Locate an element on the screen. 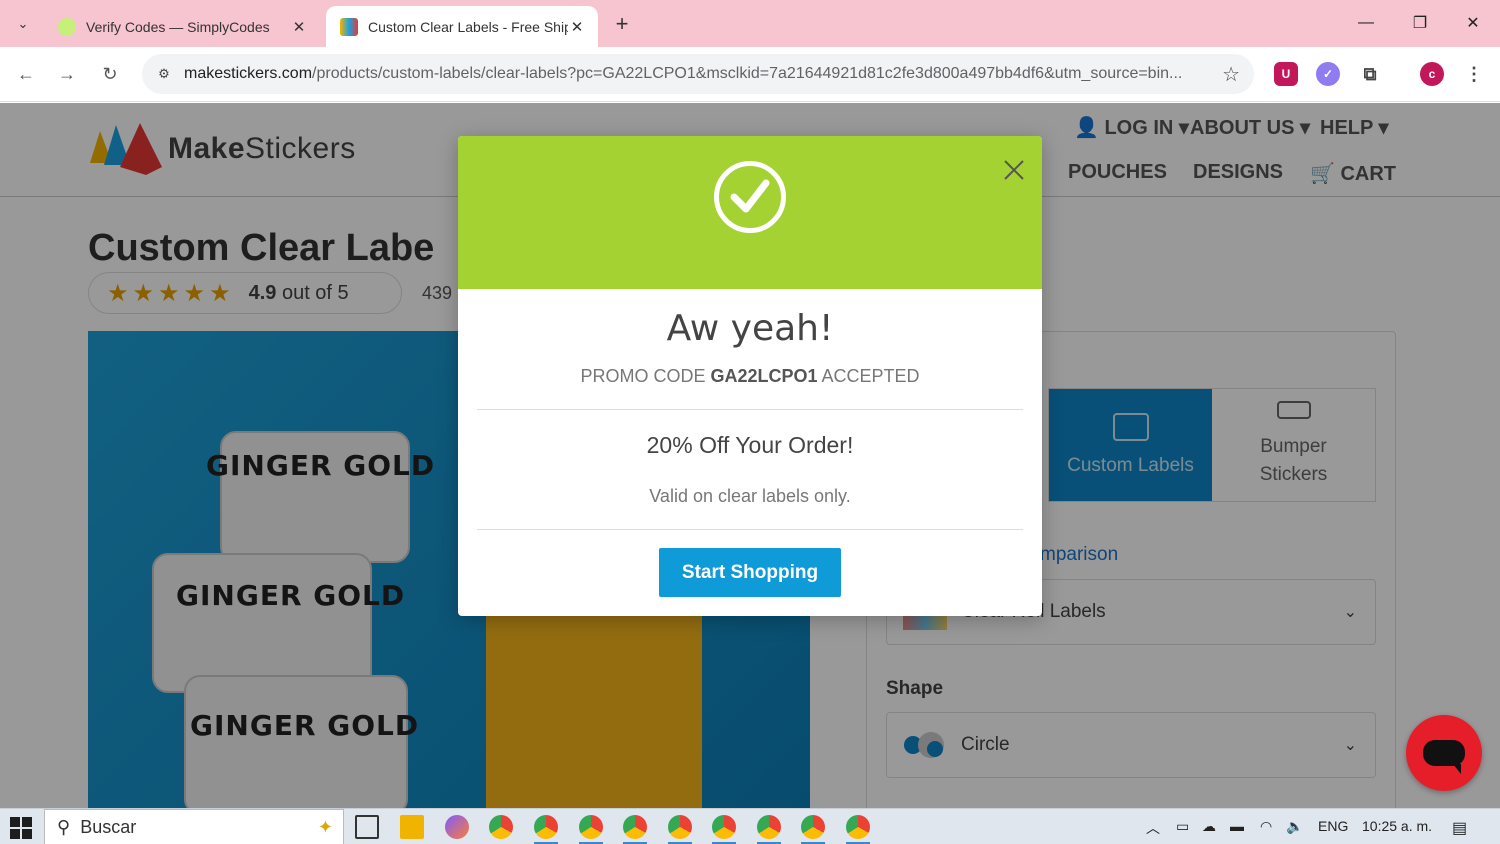 This screenshot has height=844, width=1500. new-tab-button: + is located at coordinates (622, 24).